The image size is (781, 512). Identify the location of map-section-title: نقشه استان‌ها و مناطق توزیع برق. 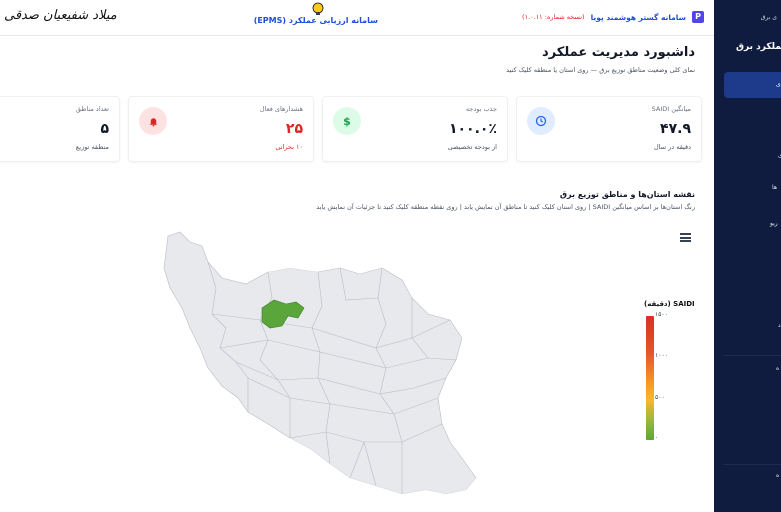
(627, 194).